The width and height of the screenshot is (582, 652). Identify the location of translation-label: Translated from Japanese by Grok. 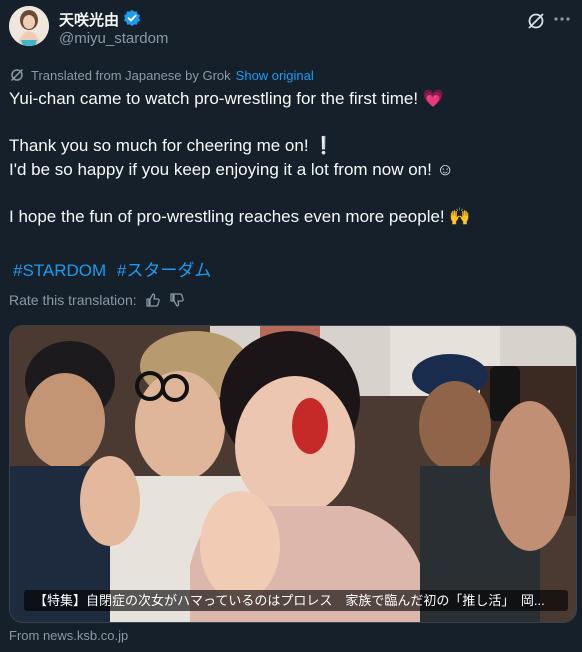
(131, 75).